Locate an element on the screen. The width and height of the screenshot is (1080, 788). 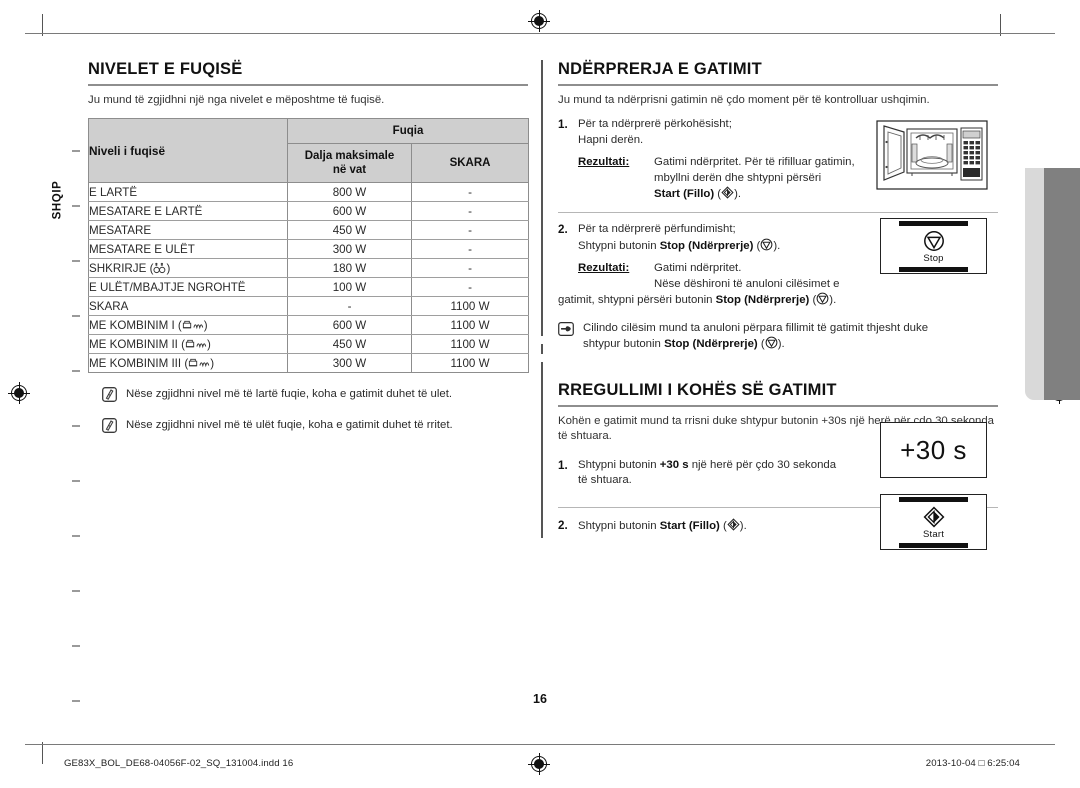
combination-icon is located at coordinates (196, 343).